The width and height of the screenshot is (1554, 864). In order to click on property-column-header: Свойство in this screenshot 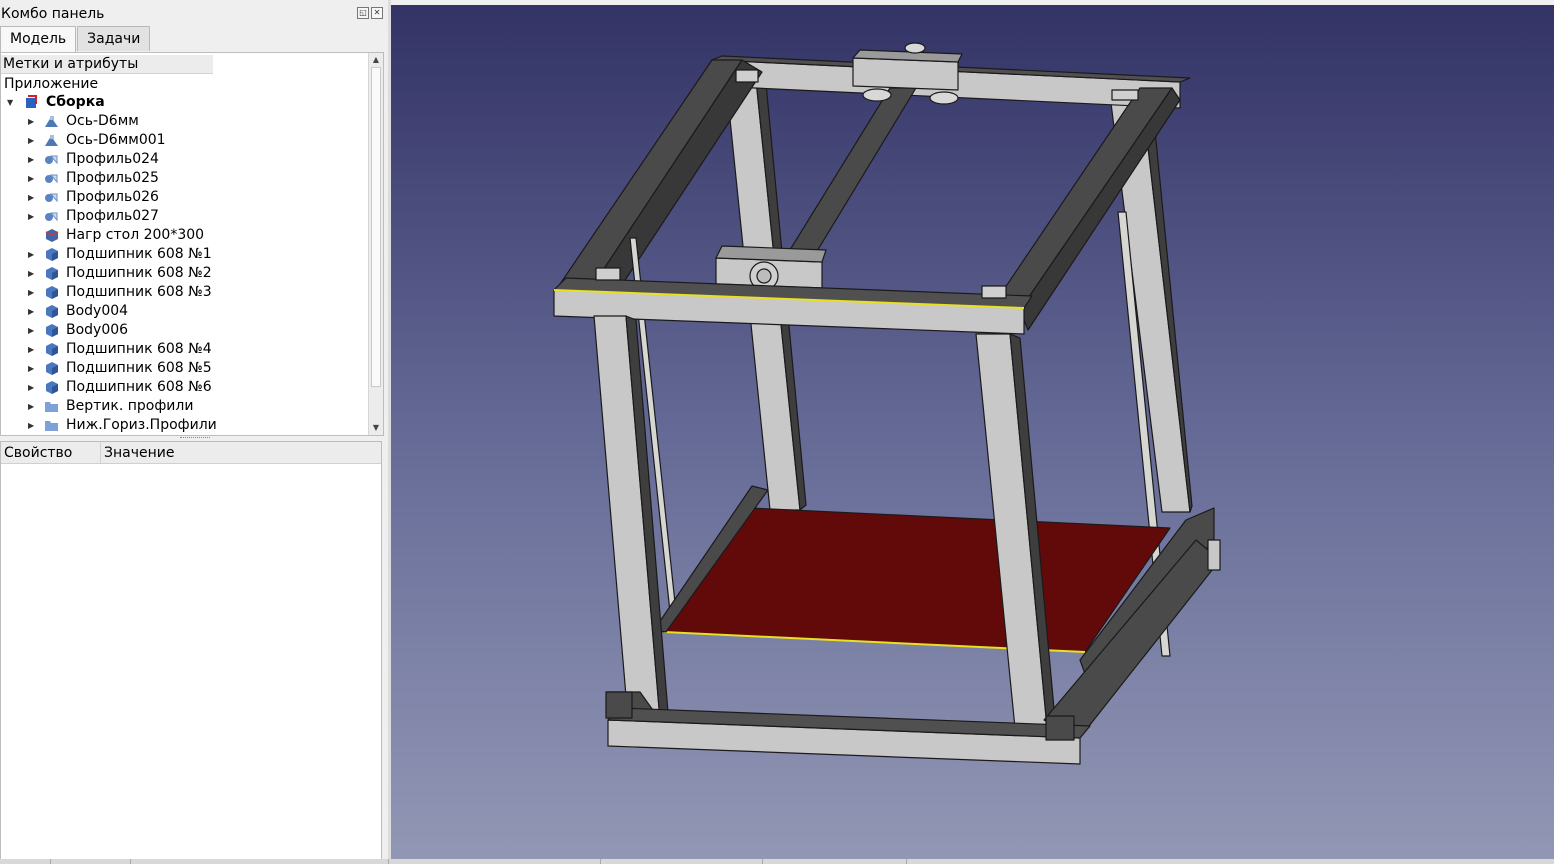, I will do `click(51, 452)`.